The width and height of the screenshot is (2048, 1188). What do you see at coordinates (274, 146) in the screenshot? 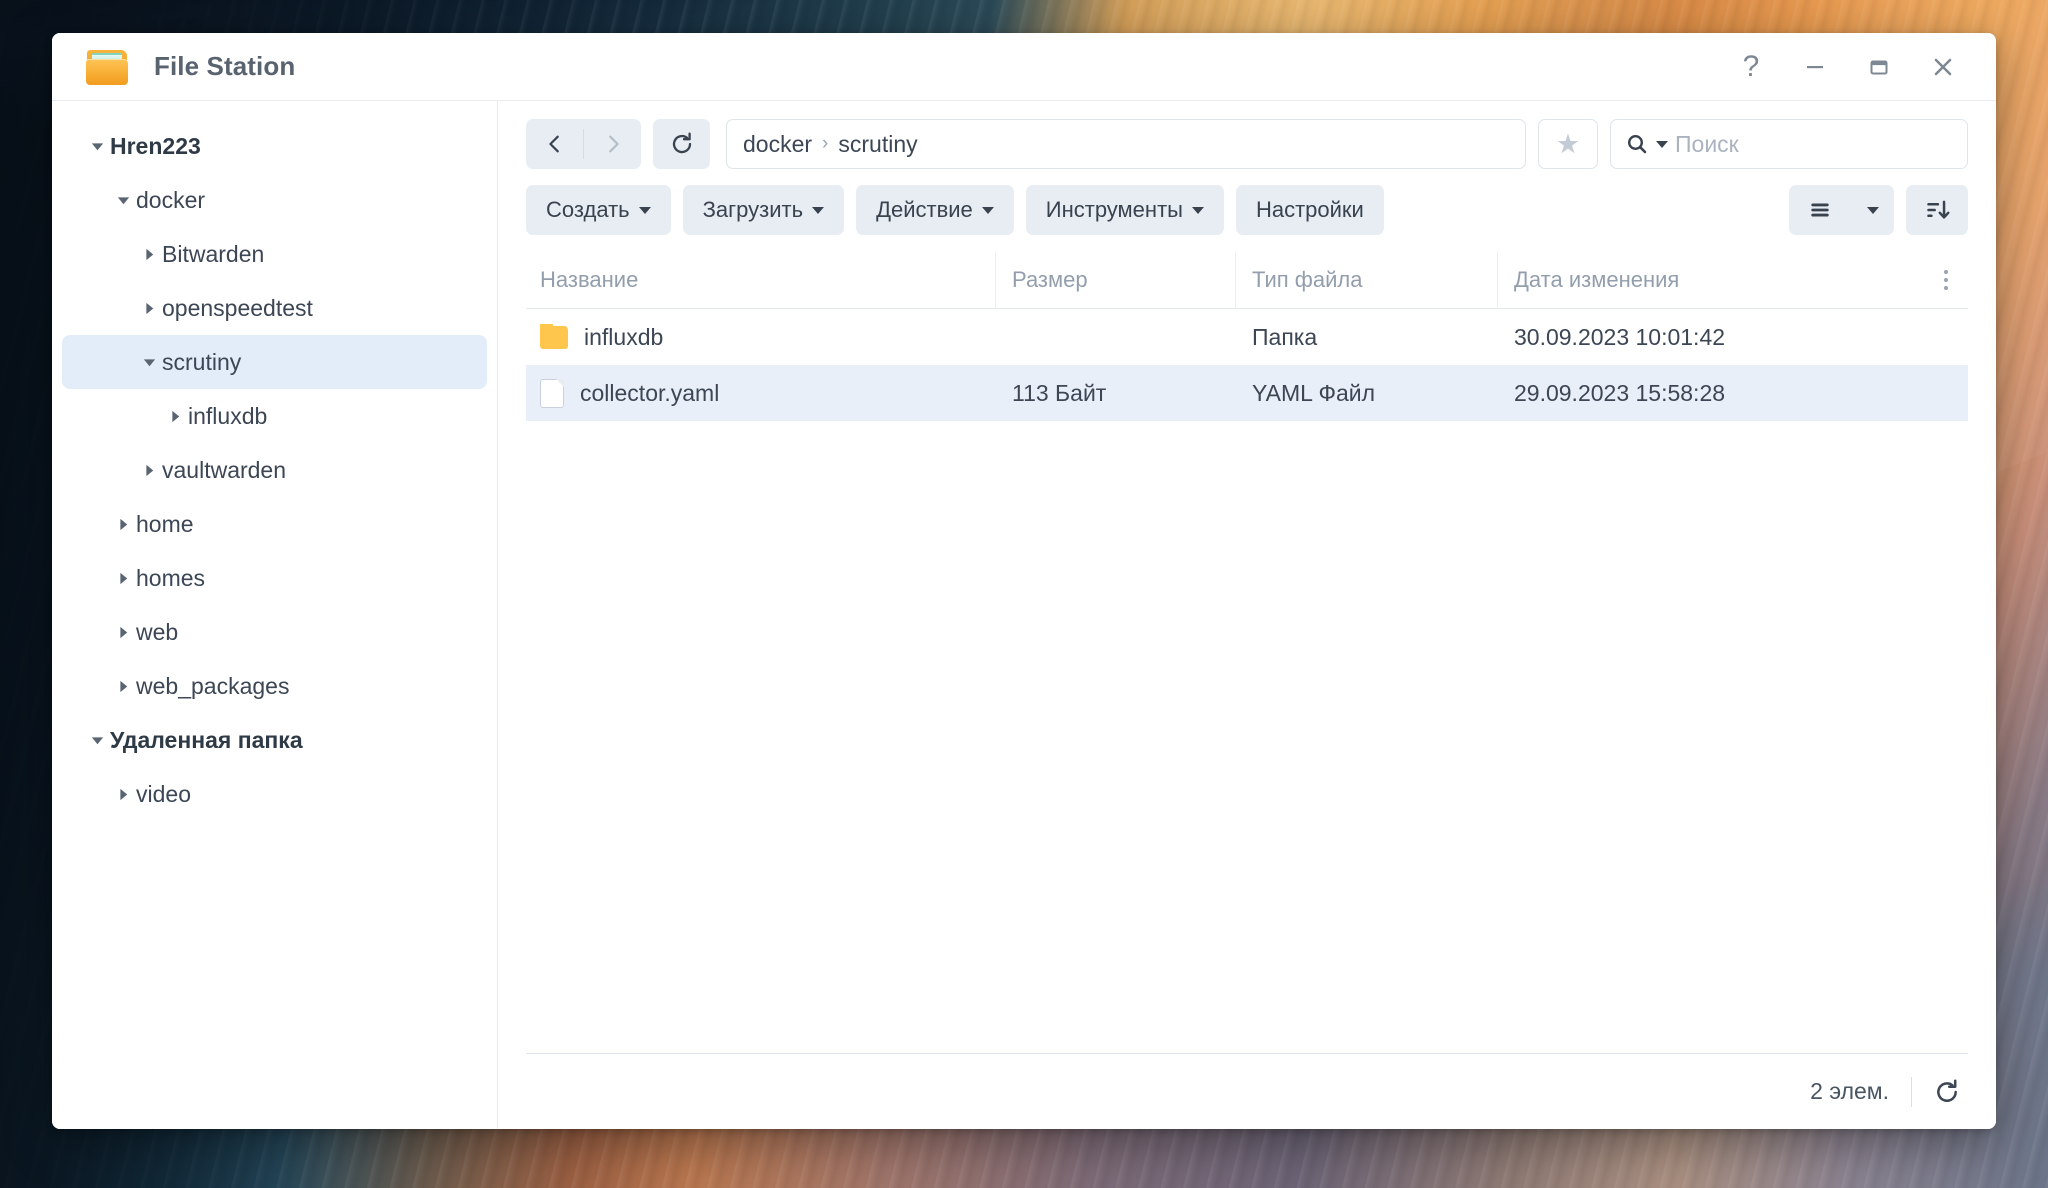
I see `sidebar-item-hren223: Hren223` at bounding box center [274, 146].